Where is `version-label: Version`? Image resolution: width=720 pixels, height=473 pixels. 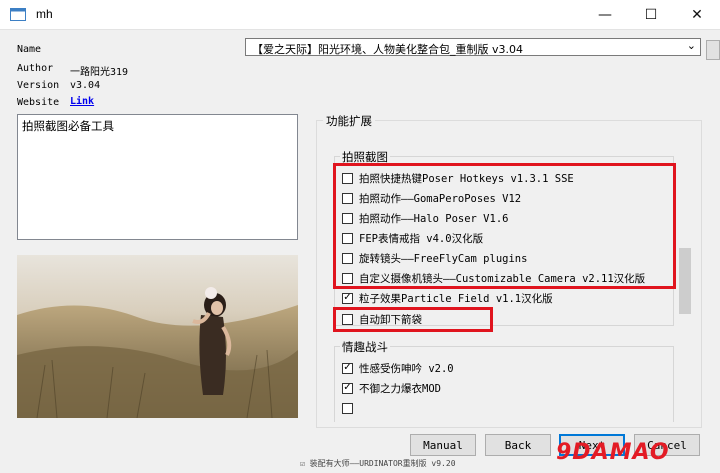
version-label: Version is located at coordinates (38, 85).